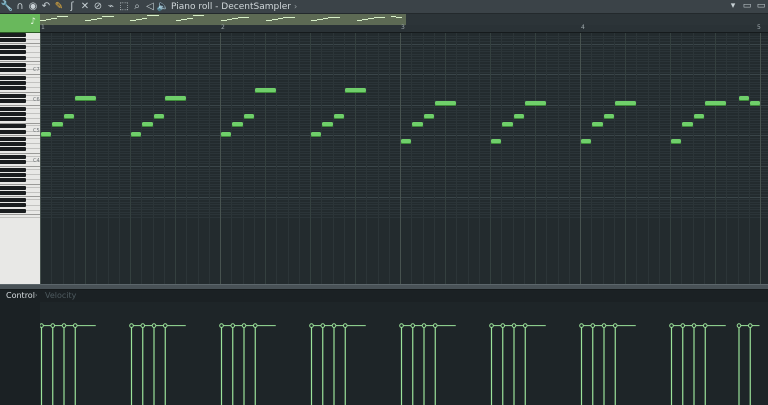 This screenshot has height=405, width=768. I want to click on select-icon: ⬚, so click(124, 7).